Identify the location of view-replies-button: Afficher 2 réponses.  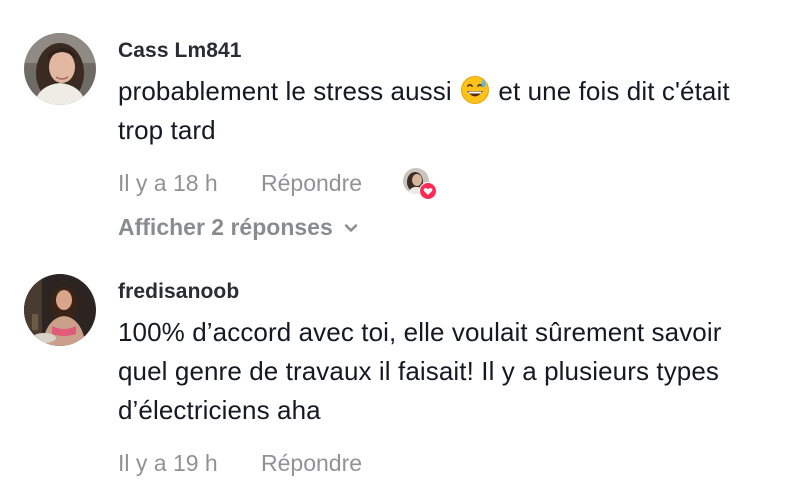
(444, 227).